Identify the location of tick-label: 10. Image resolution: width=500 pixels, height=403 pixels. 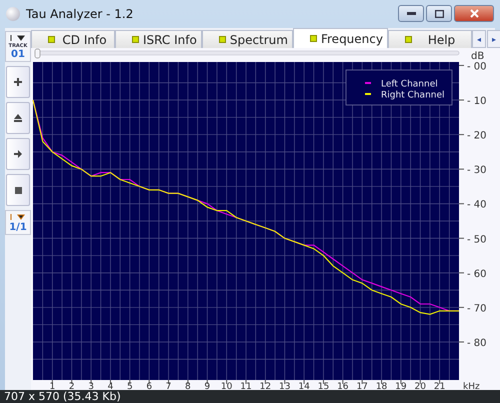
(226, 386).